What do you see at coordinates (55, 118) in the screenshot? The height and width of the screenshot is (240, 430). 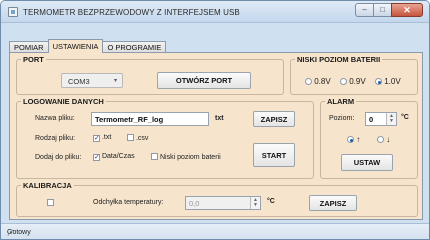 I see `file-name-label: Nazwa pliku:` at bounding box center [55, 118].